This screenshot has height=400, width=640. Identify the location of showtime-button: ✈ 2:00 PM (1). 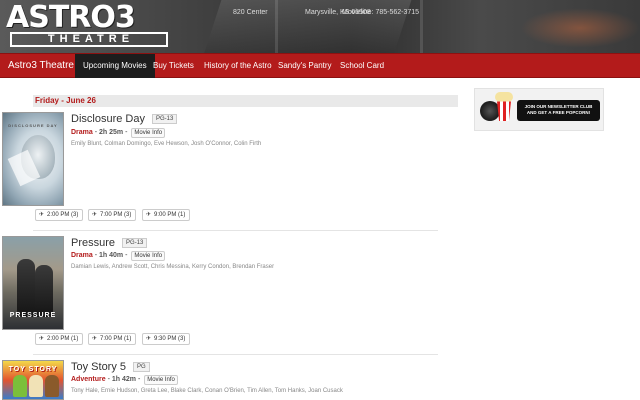
(59, 339).